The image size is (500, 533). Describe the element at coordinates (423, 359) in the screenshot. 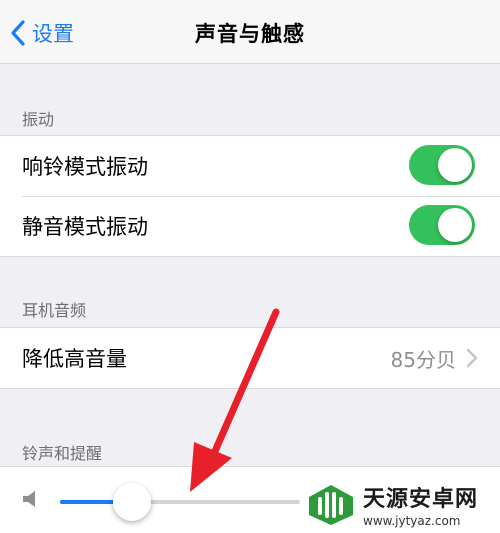

I see `detail-value: 85分贝` at that location.